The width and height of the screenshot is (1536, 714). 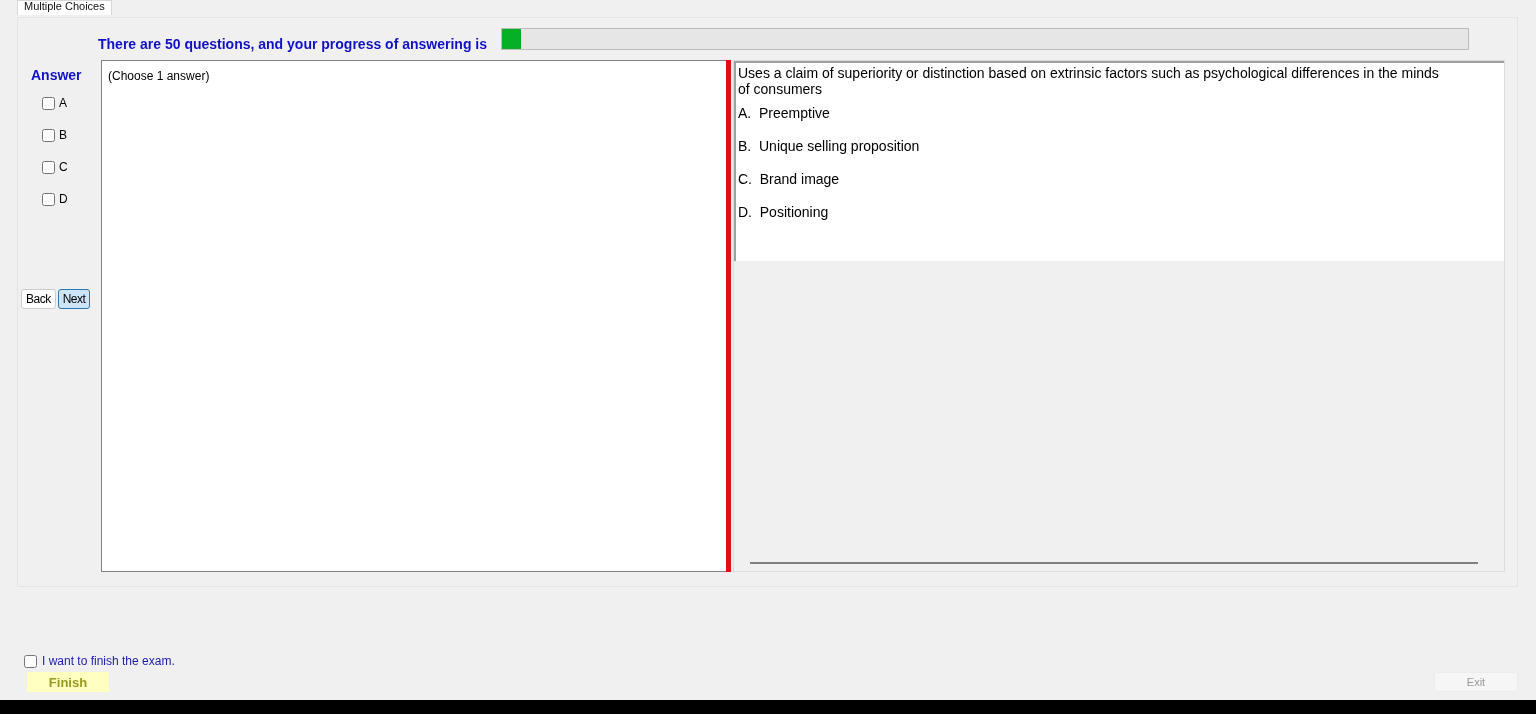 What do you see at coordinates (63, 135) in the screenshot?
I see `answer-letter: B` at bounding box center [63, 135].